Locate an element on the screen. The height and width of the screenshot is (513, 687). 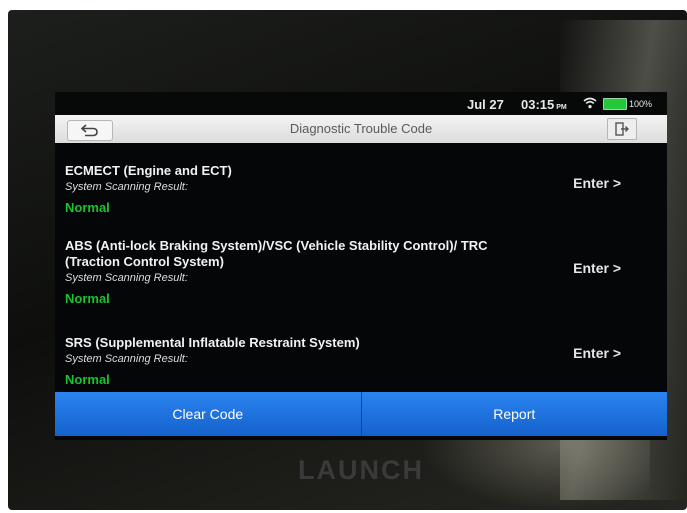
bottom-action-bar: Clear Code Report is located at coordinates (361, 414).